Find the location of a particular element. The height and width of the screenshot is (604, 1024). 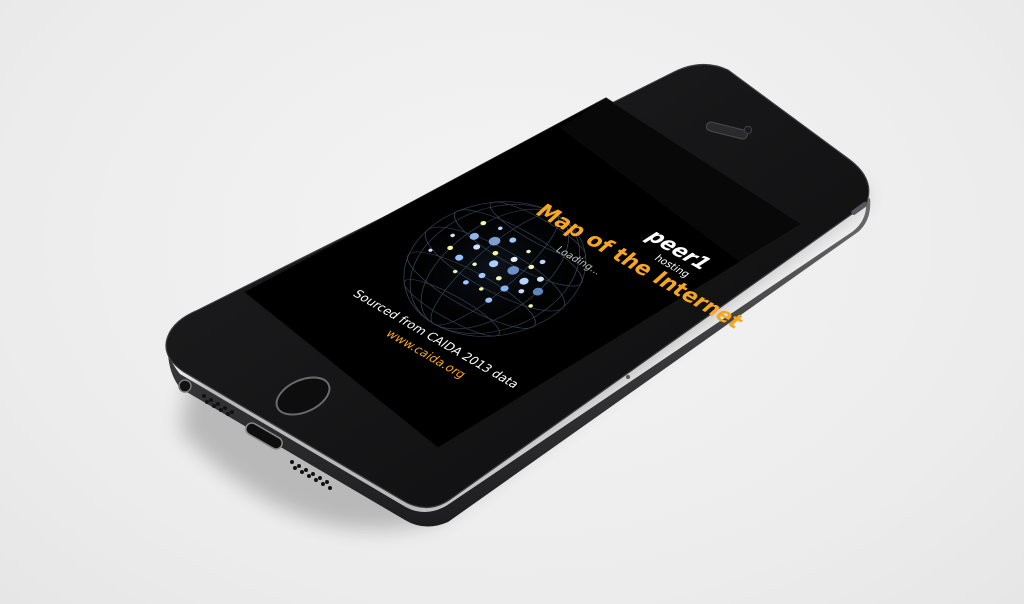

headphone-jack-icon is located at coordinates (185, 386).